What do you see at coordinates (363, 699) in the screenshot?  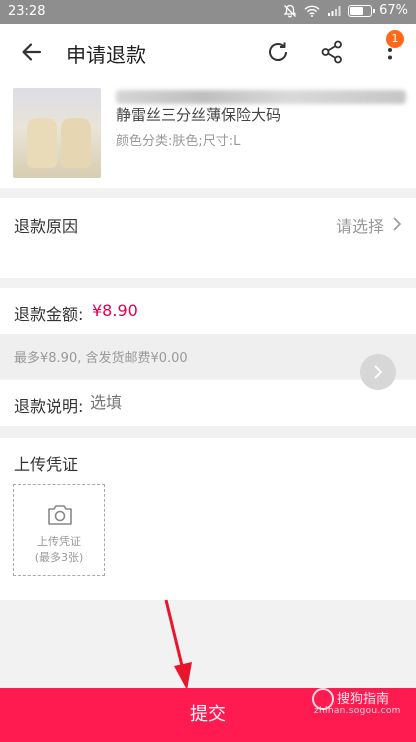 I see `watermark-brand: 搜狗指南` at bounding box center [363, 699].